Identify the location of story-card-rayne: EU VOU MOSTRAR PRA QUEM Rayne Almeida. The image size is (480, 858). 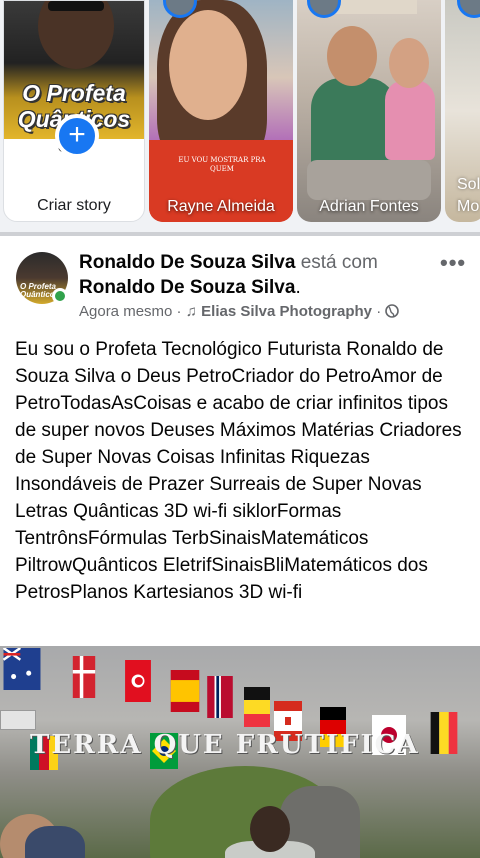
(221, 111).